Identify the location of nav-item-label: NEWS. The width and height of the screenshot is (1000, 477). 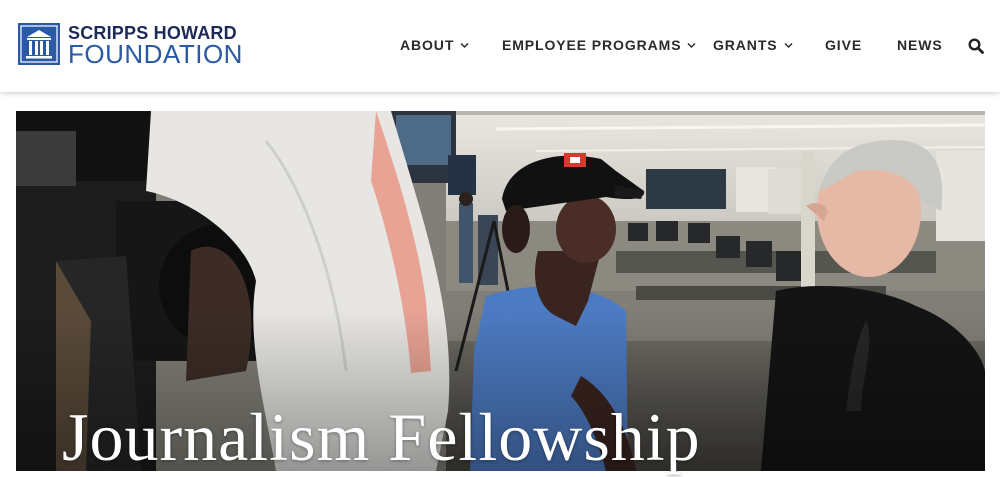
(920, 45).